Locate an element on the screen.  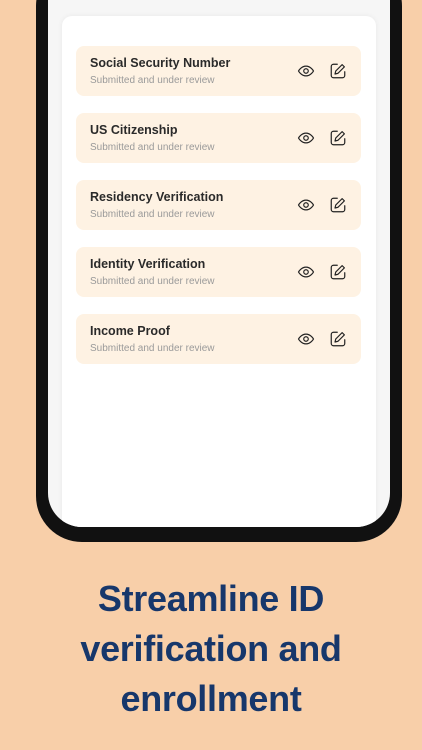
document-title: US Citizenship is located at coordinates (134, 130).